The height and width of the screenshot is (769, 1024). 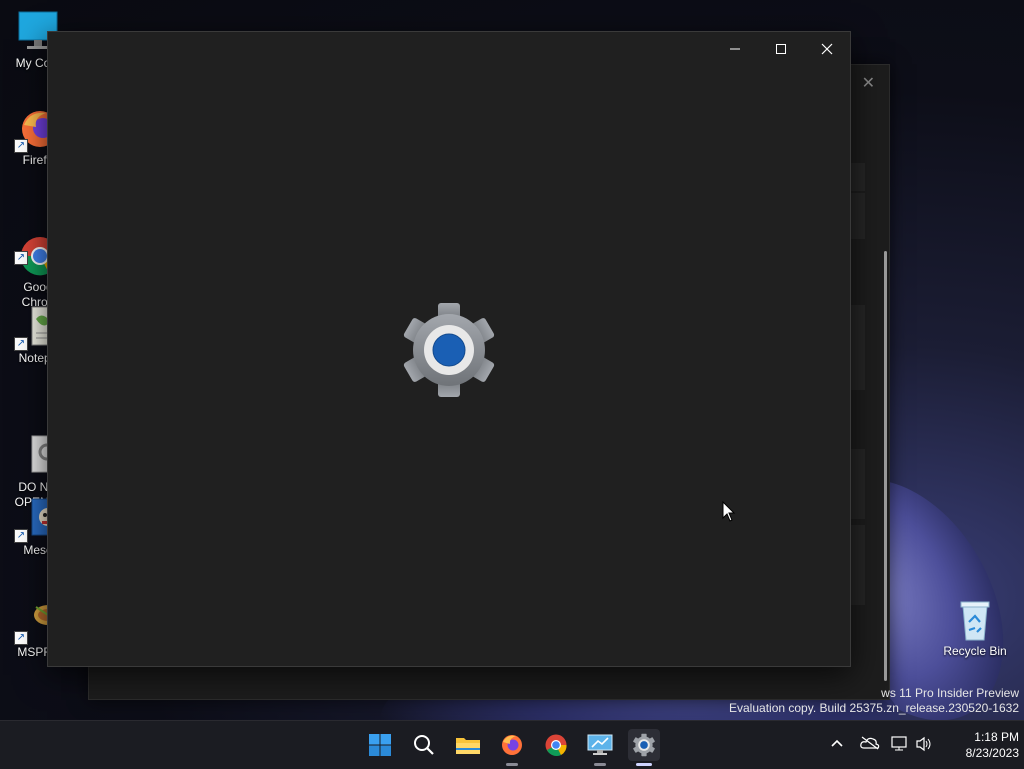 I want to click on folder-icon, so click(x=468, y=746).